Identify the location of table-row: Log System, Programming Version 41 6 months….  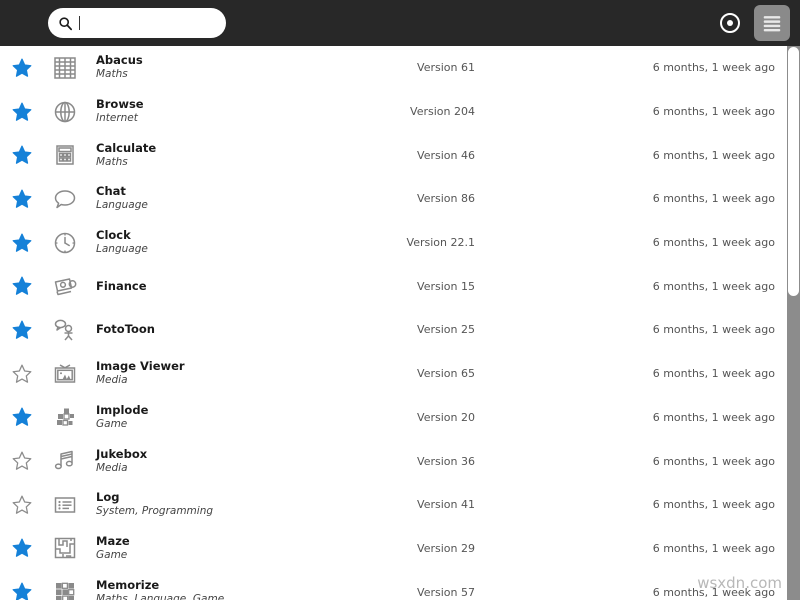
(400, 505).